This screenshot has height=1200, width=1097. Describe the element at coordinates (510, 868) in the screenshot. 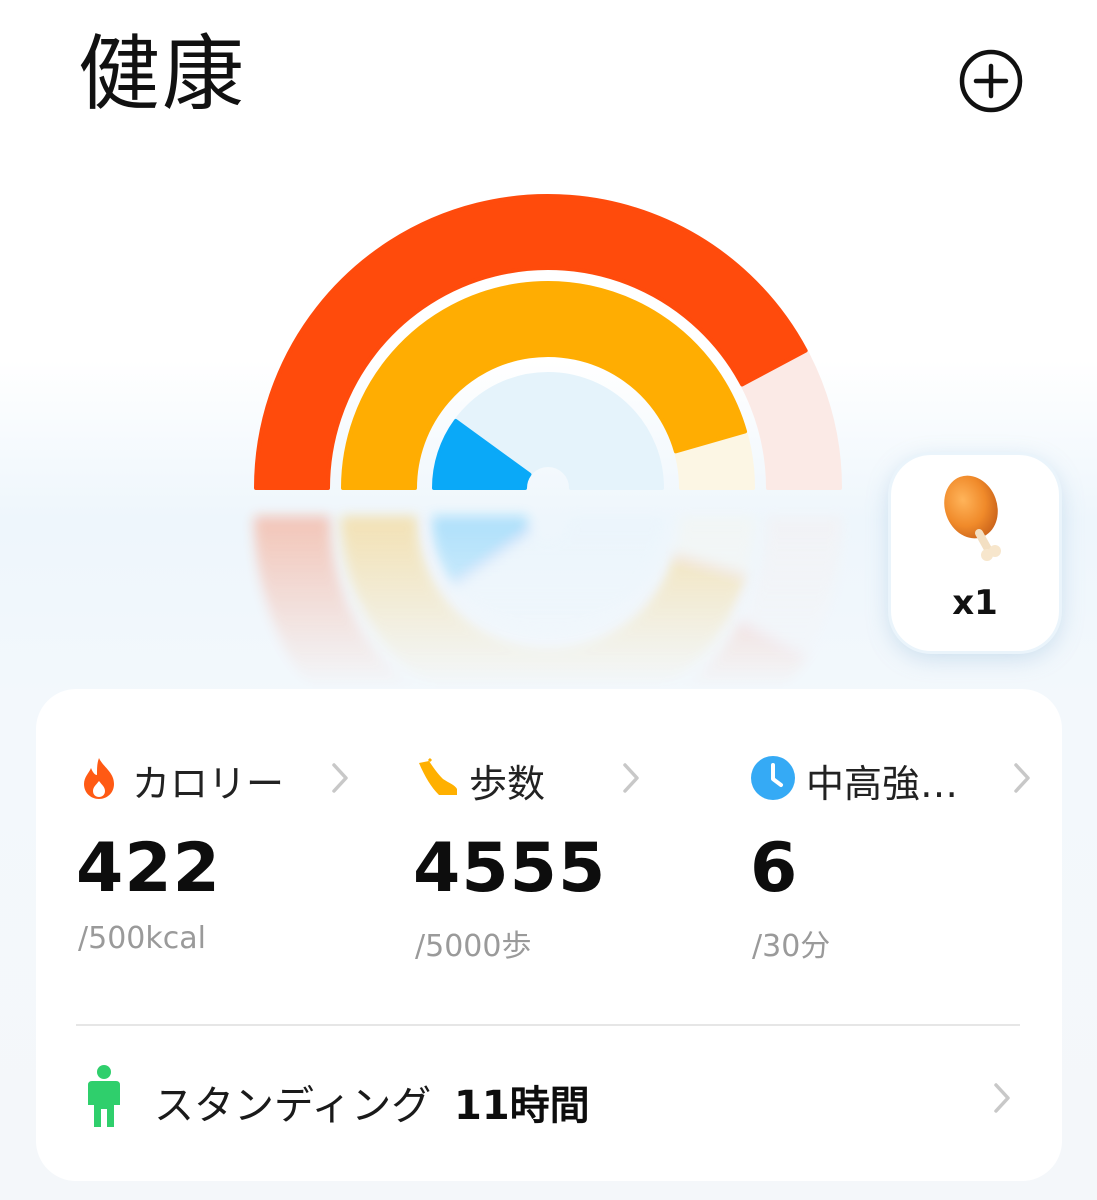

I see `metric-value: 4555` at that location.